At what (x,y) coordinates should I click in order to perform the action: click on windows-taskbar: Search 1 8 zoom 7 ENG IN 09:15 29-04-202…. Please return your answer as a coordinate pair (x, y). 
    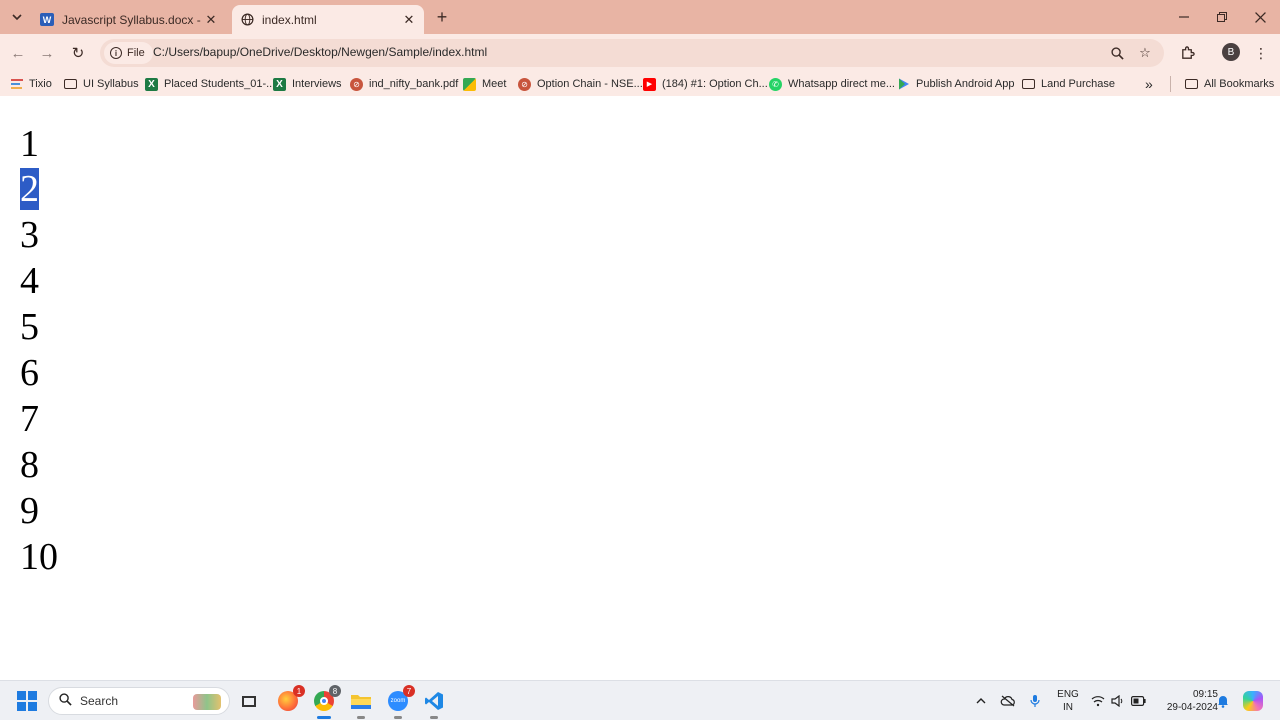
    Looking at the image, I should click on (640, 700).